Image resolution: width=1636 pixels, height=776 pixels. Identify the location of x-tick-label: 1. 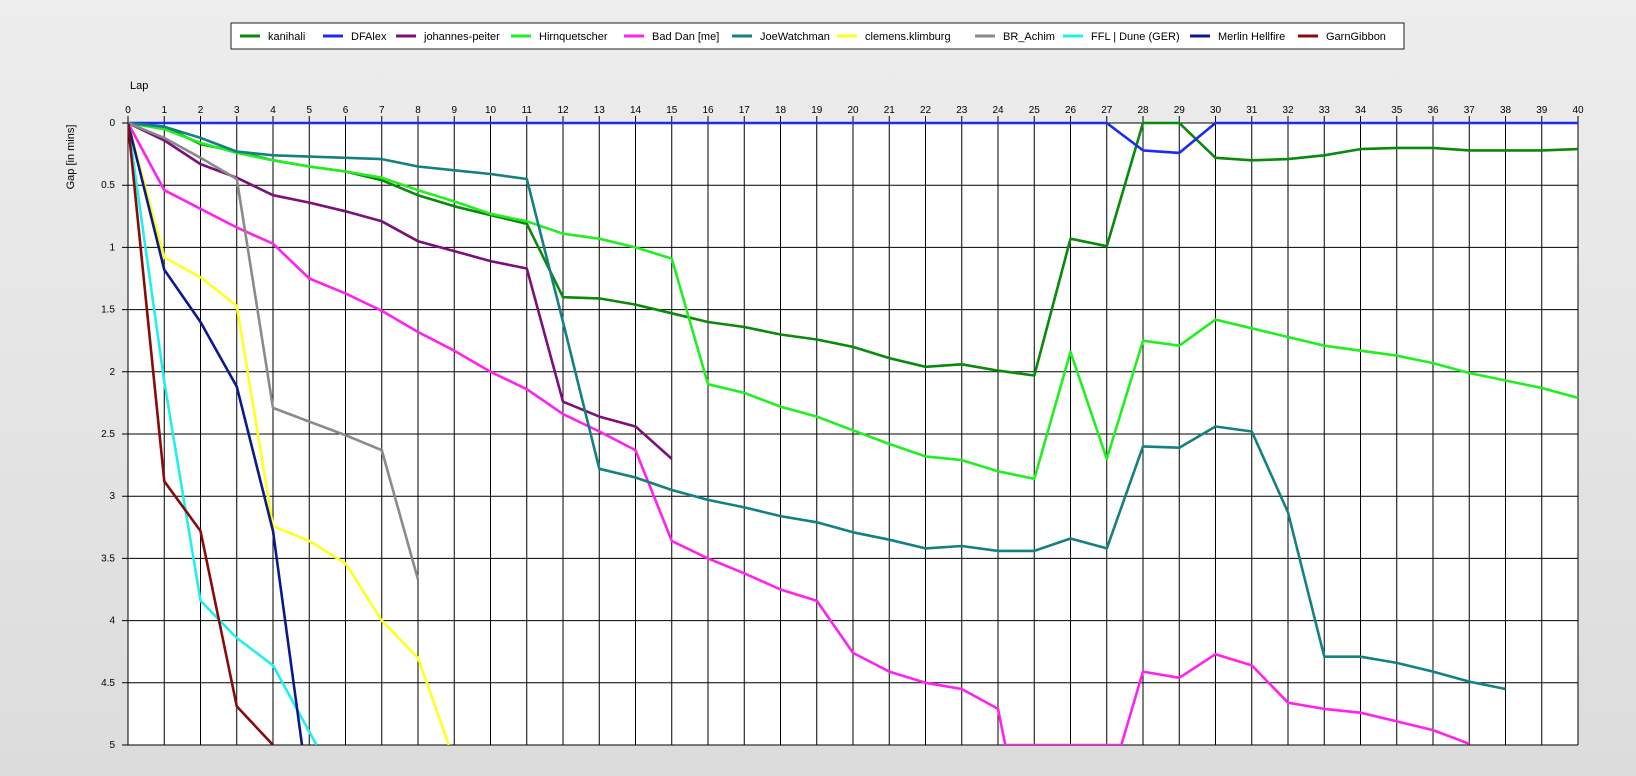
(164, 110).